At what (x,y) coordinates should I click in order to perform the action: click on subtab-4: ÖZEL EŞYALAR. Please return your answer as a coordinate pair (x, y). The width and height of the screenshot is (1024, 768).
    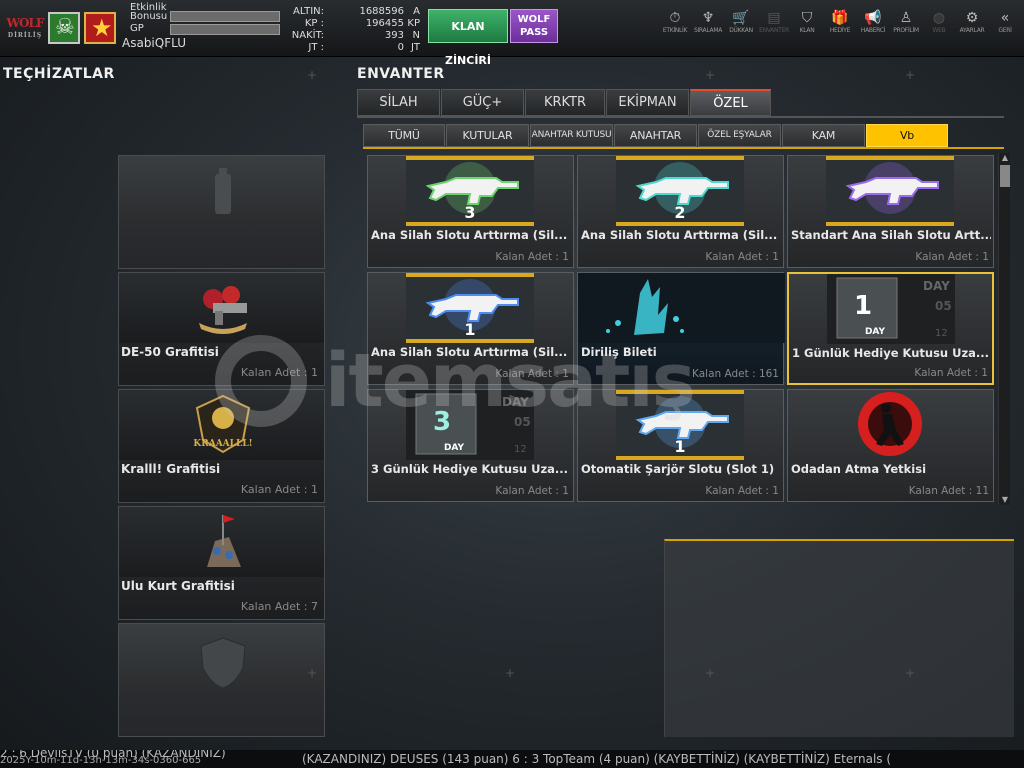
    Looking at the image, I should click on (739, 135).